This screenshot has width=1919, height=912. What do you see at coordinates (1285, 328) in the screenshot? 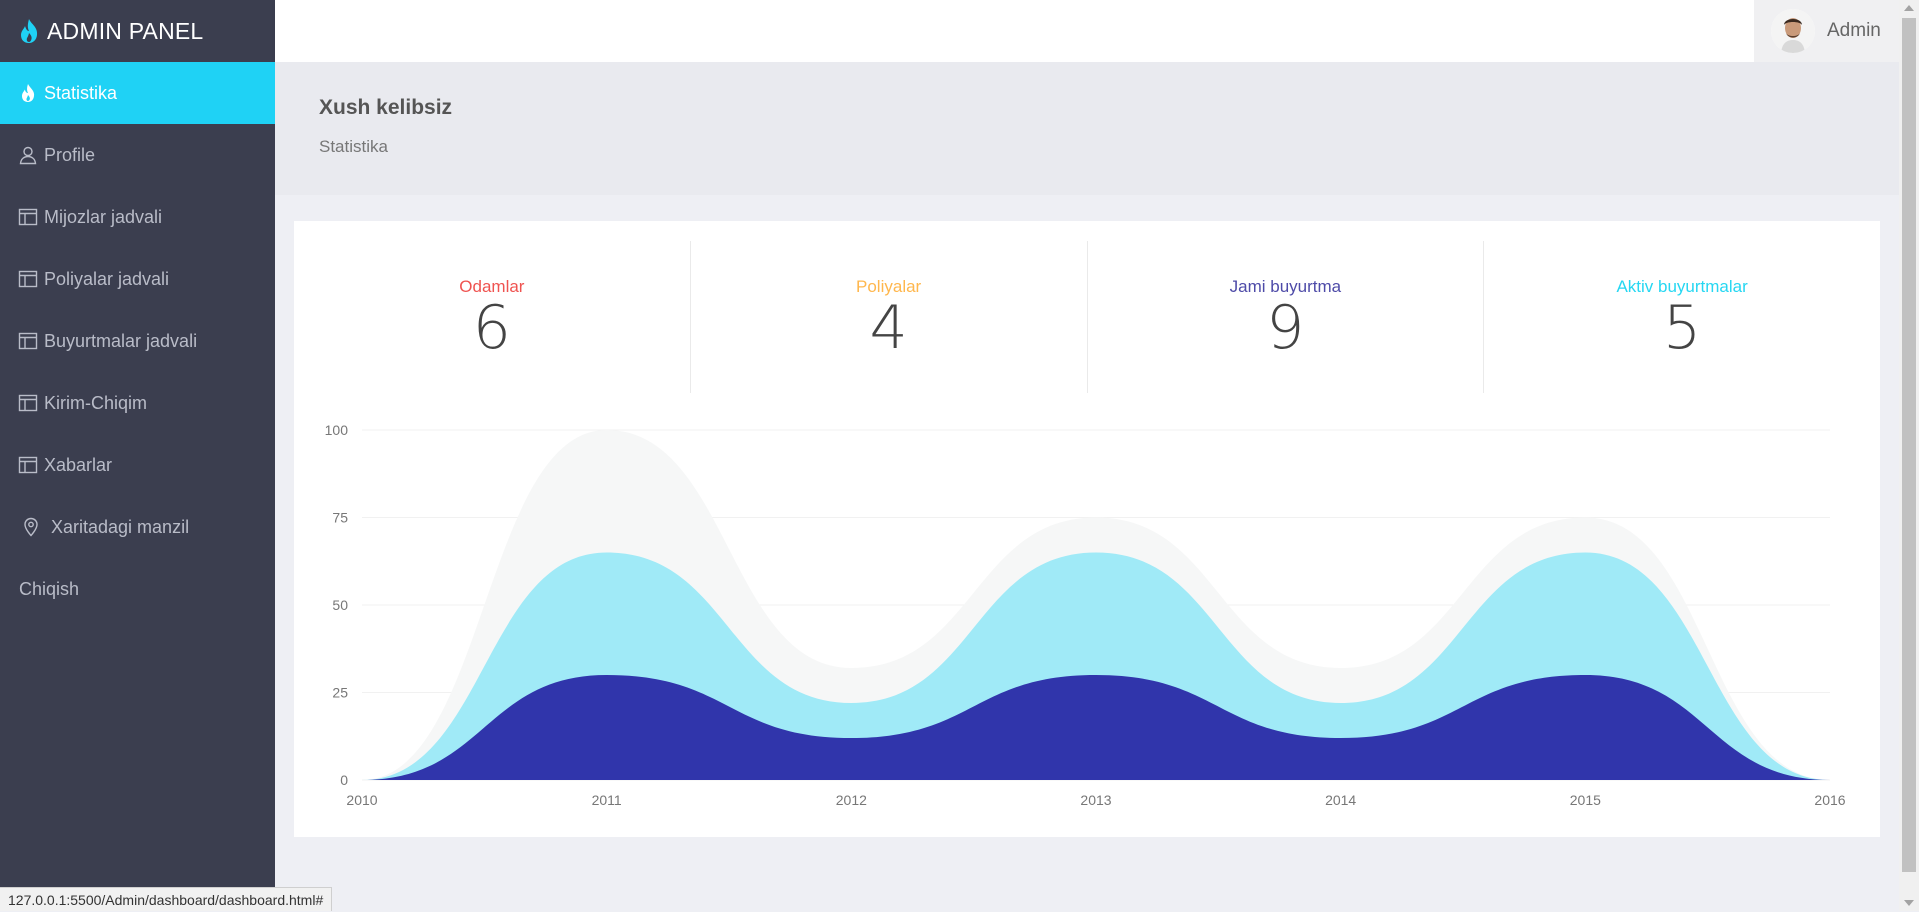
I see `stat-value: 9` at bounding box center [1285, 328].